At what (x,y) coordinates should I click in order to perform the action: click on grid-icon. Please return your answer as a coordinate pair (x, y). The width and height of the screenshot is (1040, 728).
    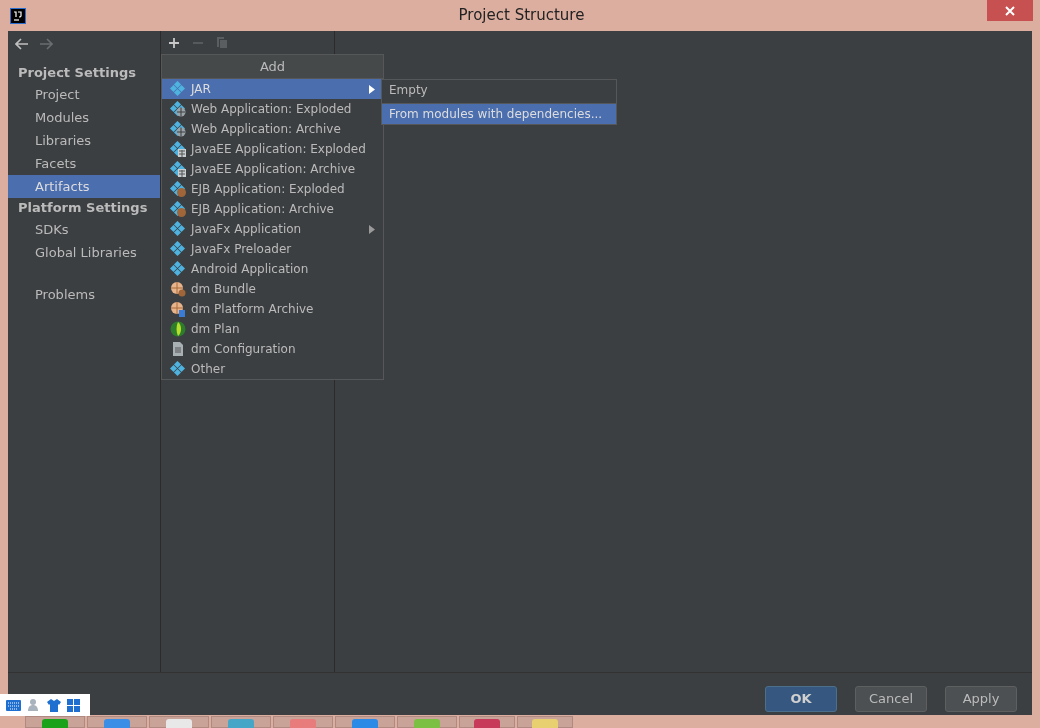
    Looking at the image, I should click on (73, 705).